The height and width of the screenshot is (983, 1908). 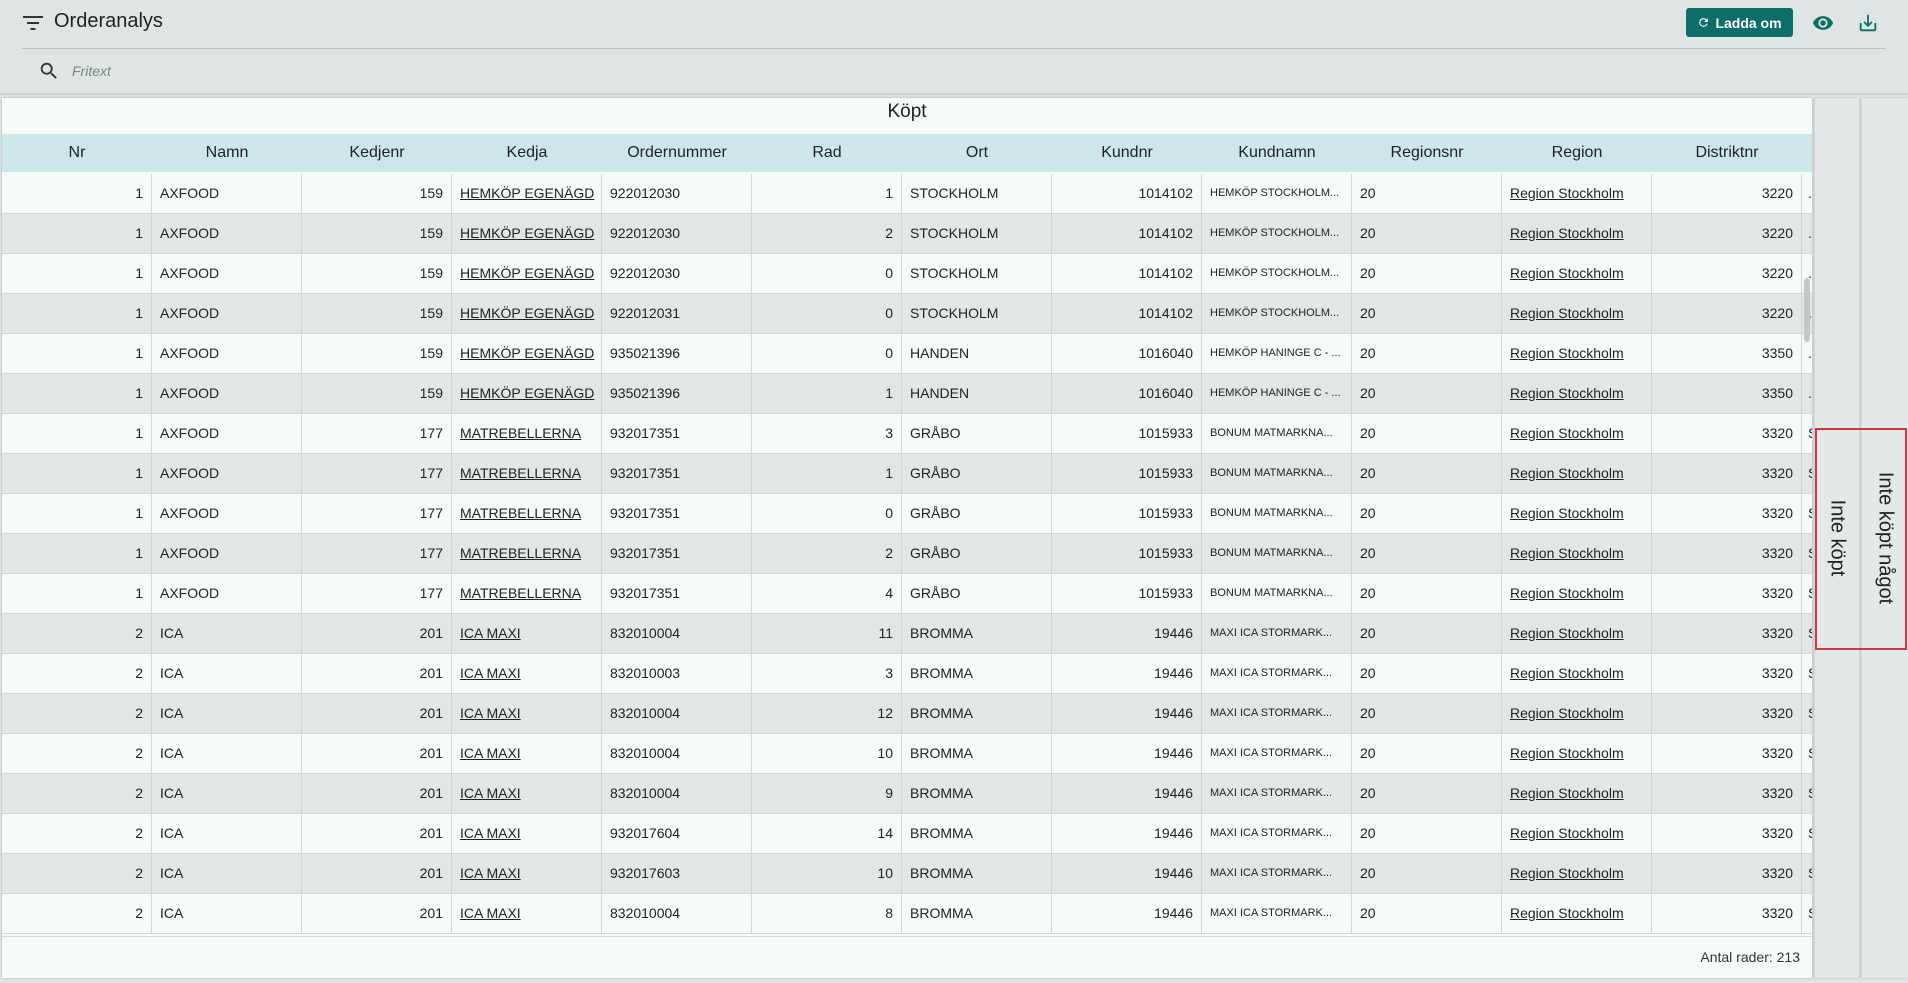 I want to click on reload-button: Ladda om, so click(x=1739, y=22).